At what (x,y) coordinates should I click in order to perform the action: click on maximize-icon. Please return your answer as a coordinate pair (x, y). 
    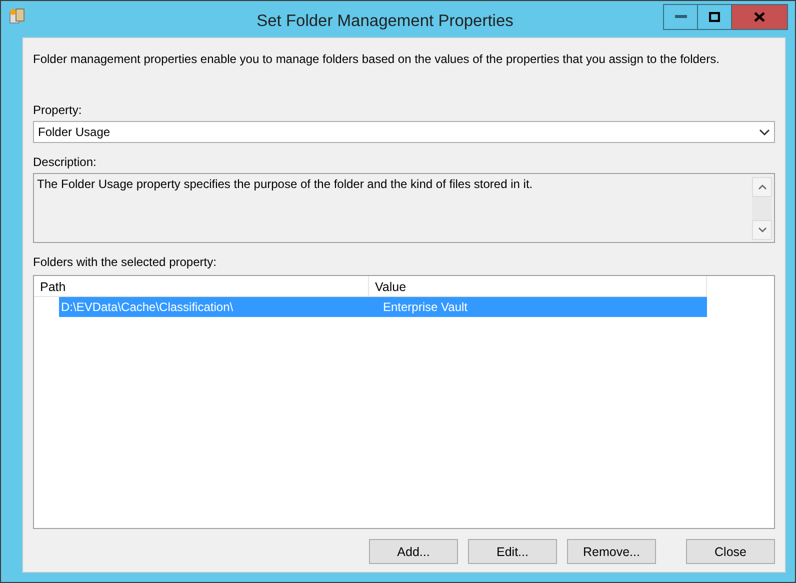
    Looking at the image, I should click on (714, 17).